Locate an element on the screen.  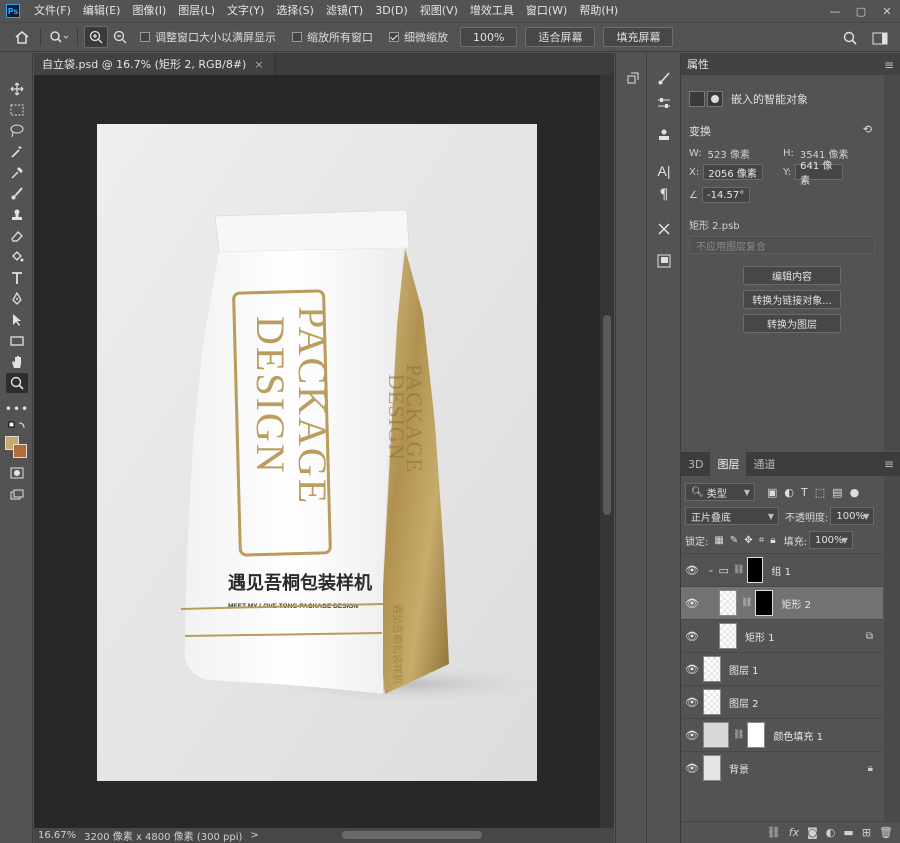
maximize-button: ▢ is located at coordinates (861, 11).